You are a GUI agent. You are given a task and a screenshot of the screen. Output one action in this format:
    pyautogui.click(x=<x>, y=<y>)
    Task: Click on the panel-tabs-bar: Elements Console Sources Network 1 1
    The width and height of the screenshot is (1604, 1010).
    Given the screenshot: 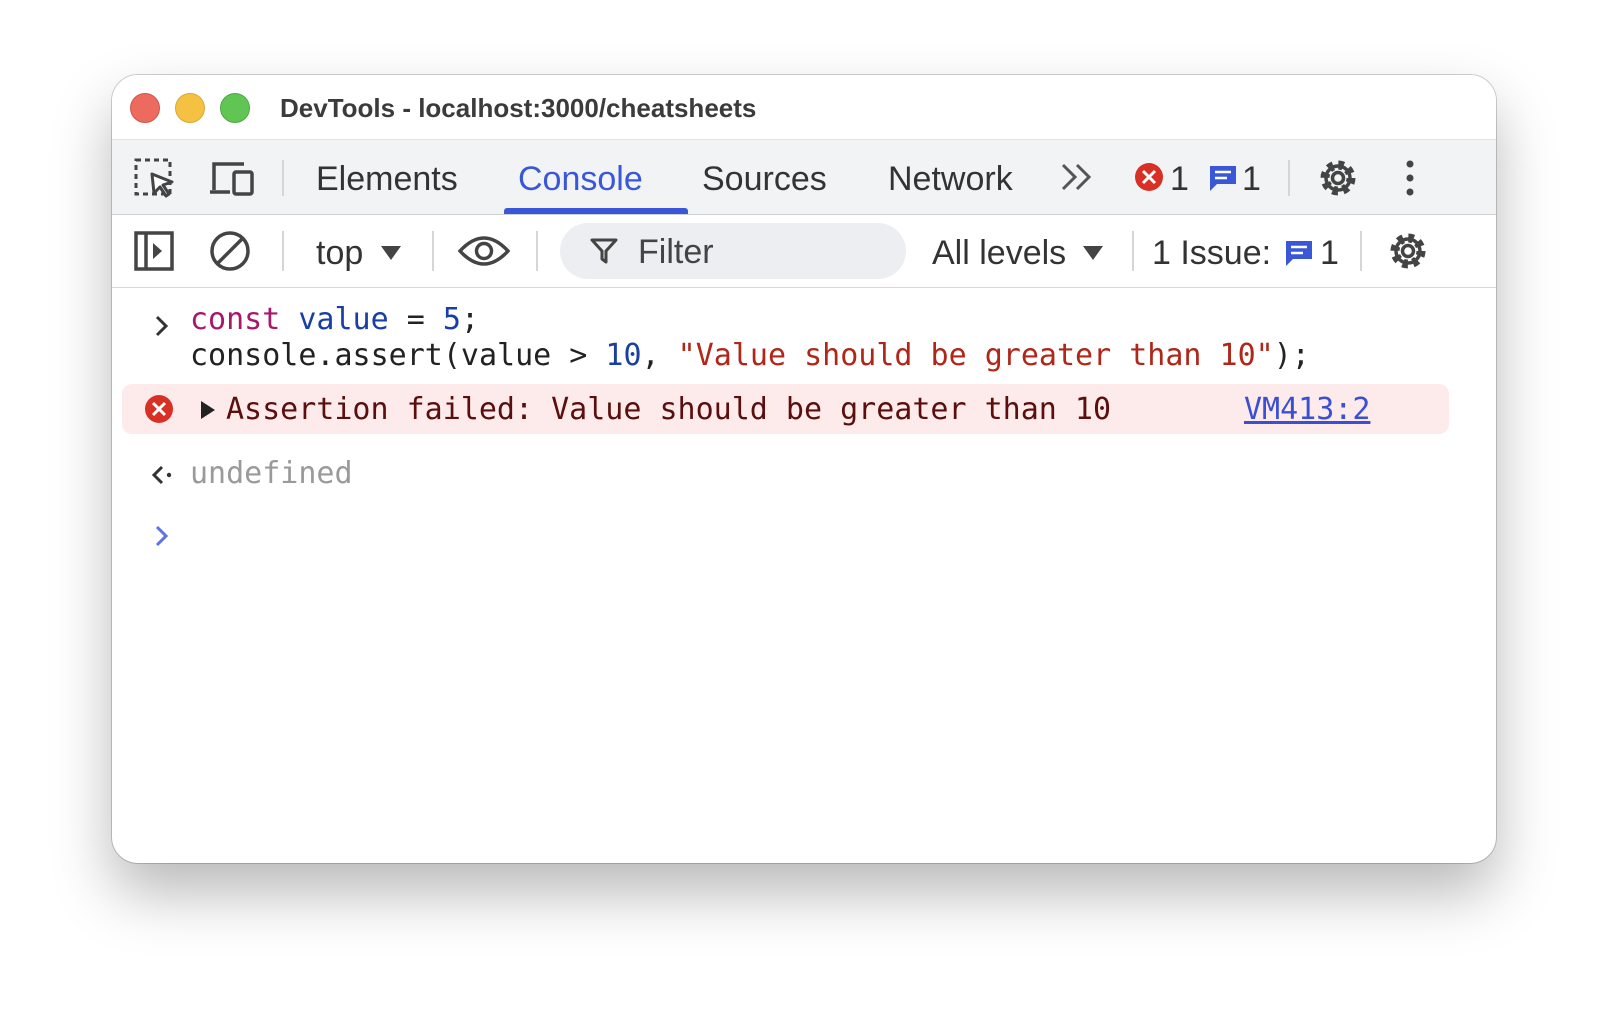 What is the action you would take?
    pyautogui.click(x=804, y=177)
    